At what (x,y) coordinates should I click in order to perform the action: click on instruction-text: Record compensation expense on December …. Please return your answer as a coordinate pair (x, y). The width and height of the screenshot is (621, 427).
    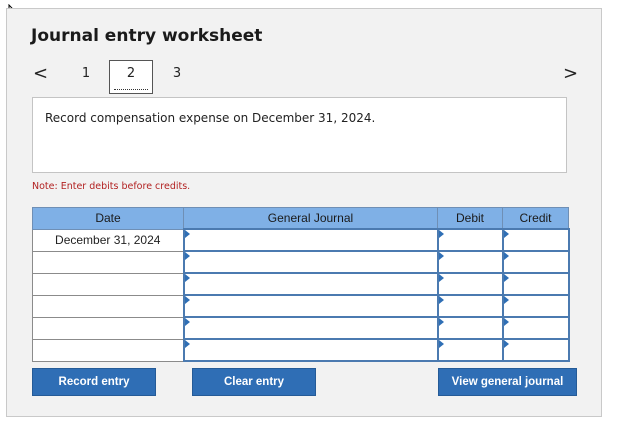
    Looking at the image, I should click on (210, 118).